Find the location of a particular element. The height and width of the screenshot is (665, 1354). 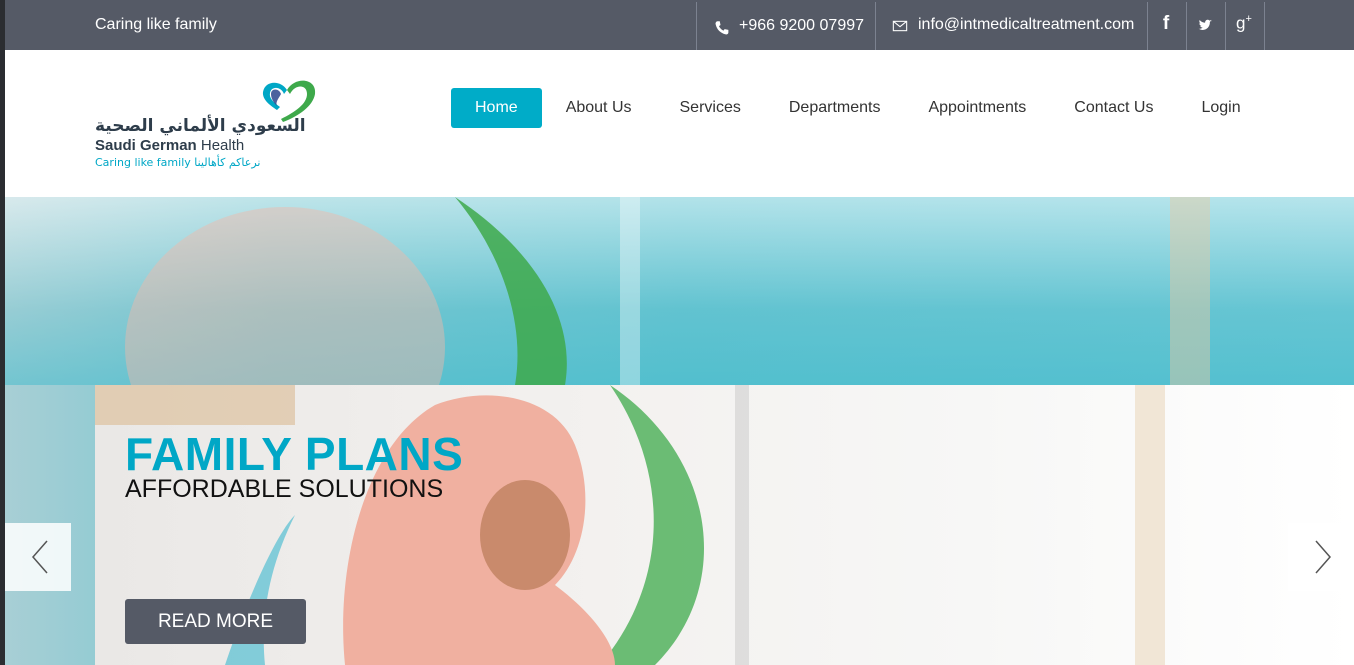

google-plus-icon: g+ is located at coordinates (1244, 23).